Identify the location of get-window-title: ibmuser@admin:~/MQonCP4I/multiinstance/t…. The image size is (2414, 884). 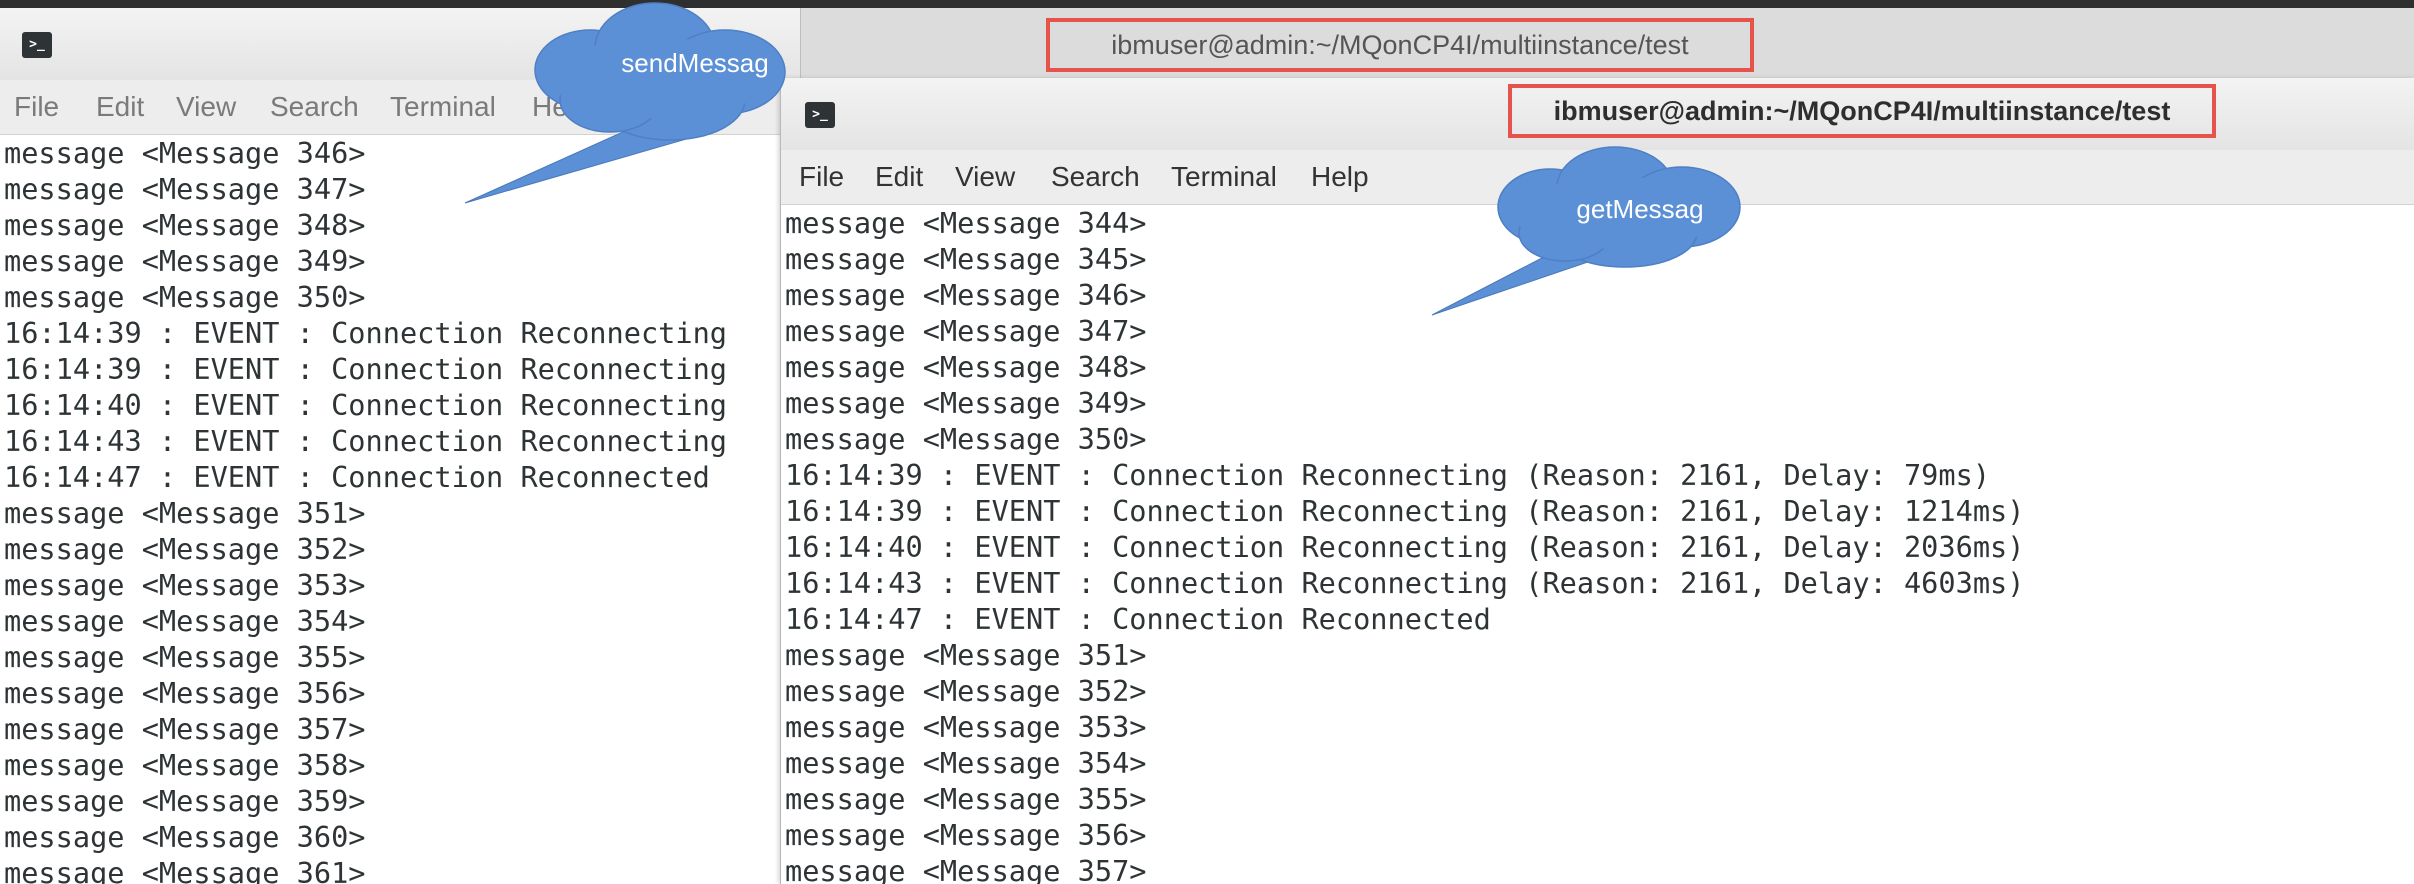
(1862, 111).